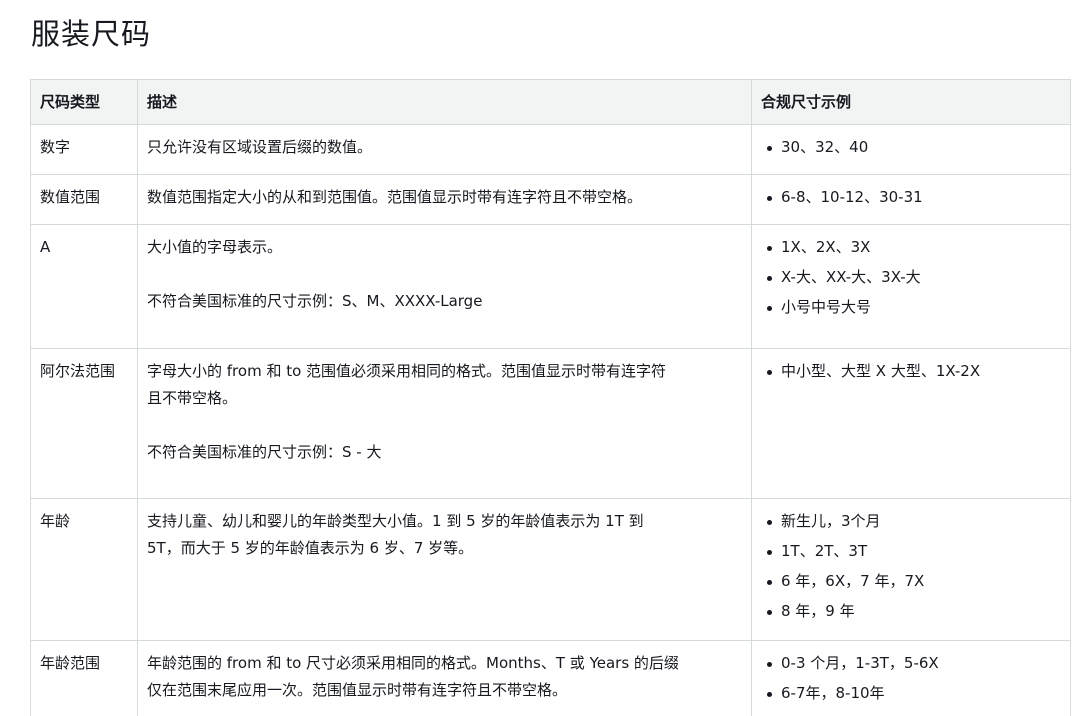 The height and width of the screenshot is (716, 1080). I want to click on description-line: 大小值的字母表示。, so click(215, 247).